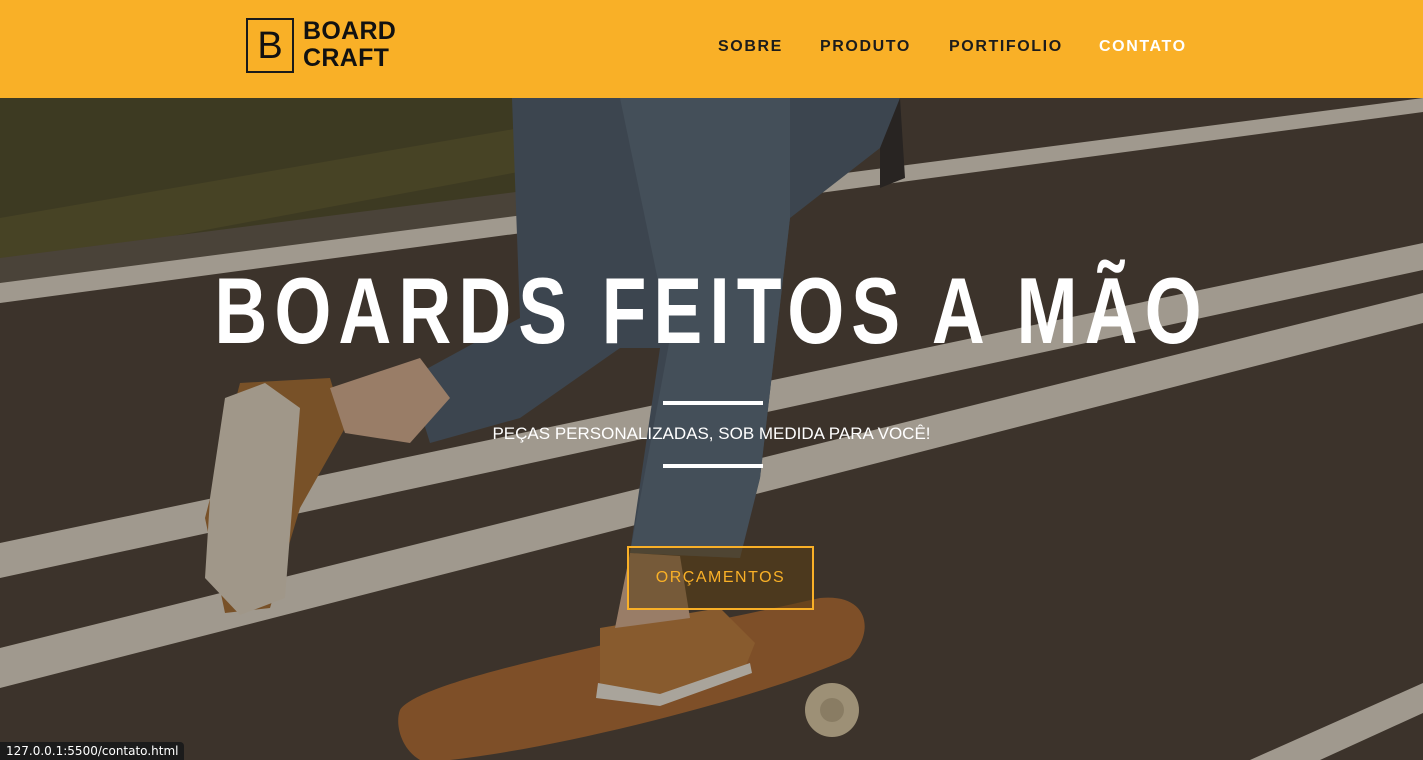  Describe the element at coordinates (750, 47) in the screenshot. I see `nav-link-sobre: SOBRE` at that location.